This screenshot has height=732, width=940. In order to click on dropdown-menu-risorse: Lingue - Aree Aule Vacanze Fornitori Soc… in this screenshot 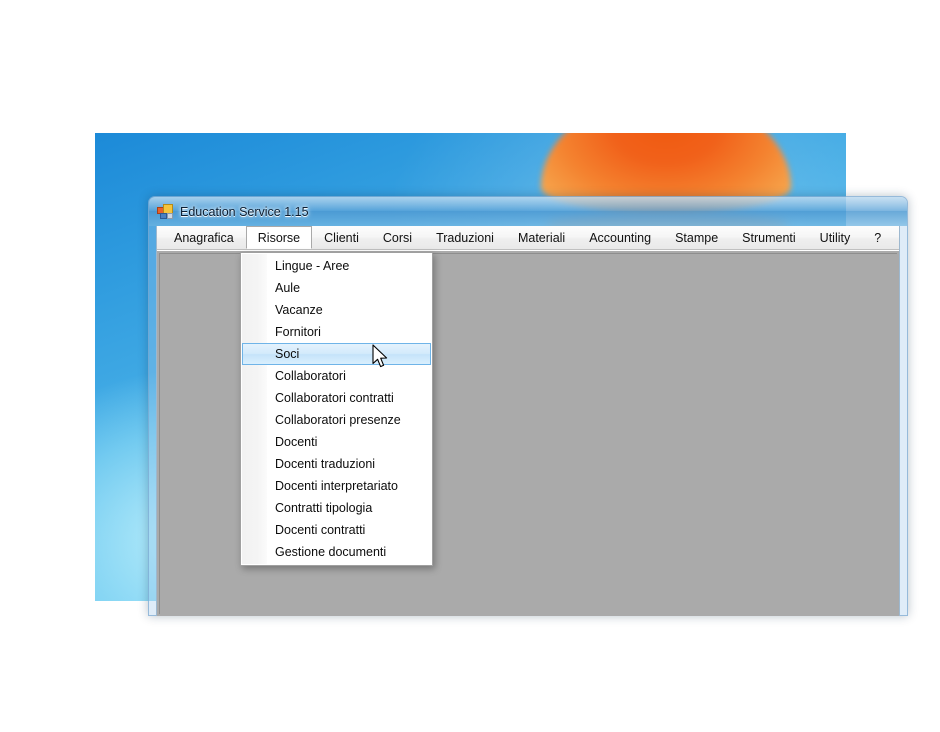, I will do `click(336, 409)`.